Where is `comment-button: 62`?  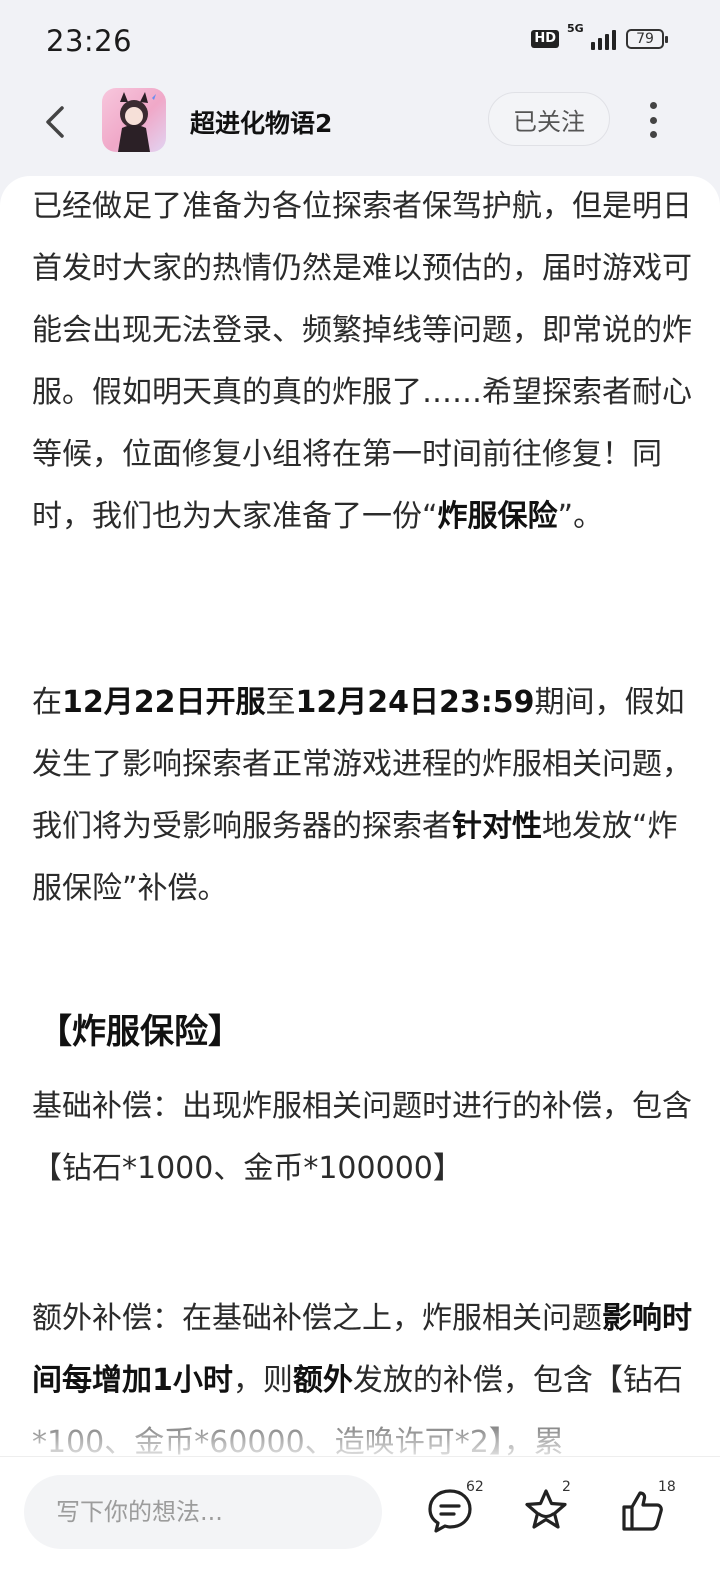 comment-button: 62 is located at coordinates (454, 1512).